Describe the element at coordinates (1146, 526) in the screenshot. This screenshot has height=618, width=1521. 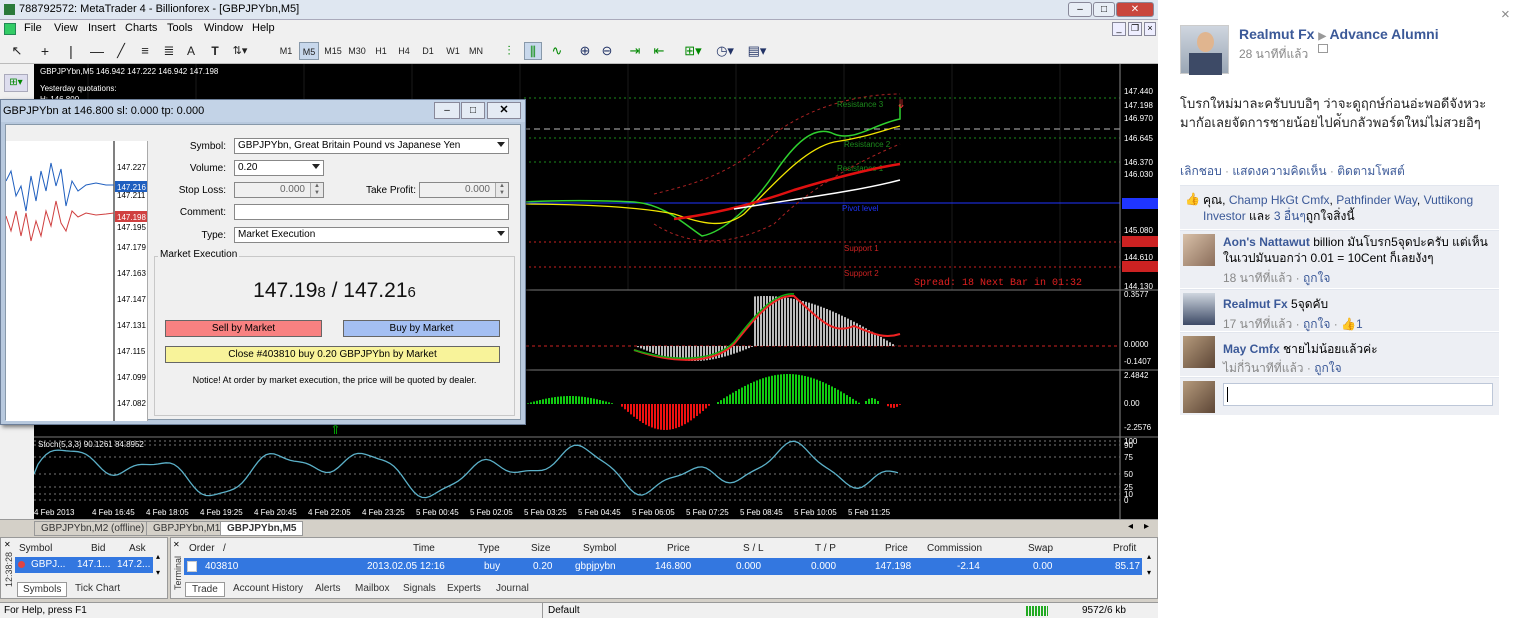
I see `tab-scroll-right-icon: ▸` at that location.